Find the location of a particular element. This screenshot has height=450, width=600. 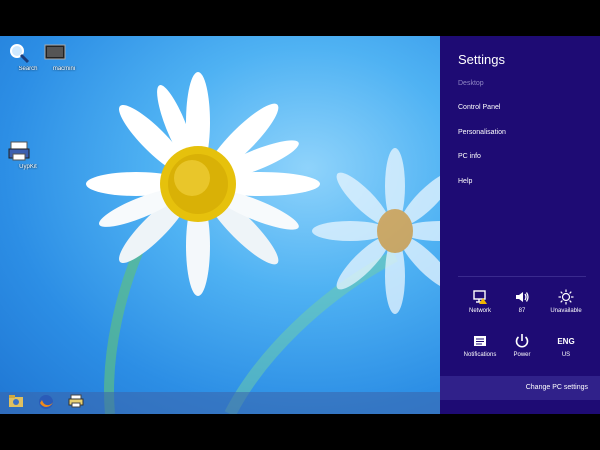

settings-context: Desktop is located at coordinates (471, 83).